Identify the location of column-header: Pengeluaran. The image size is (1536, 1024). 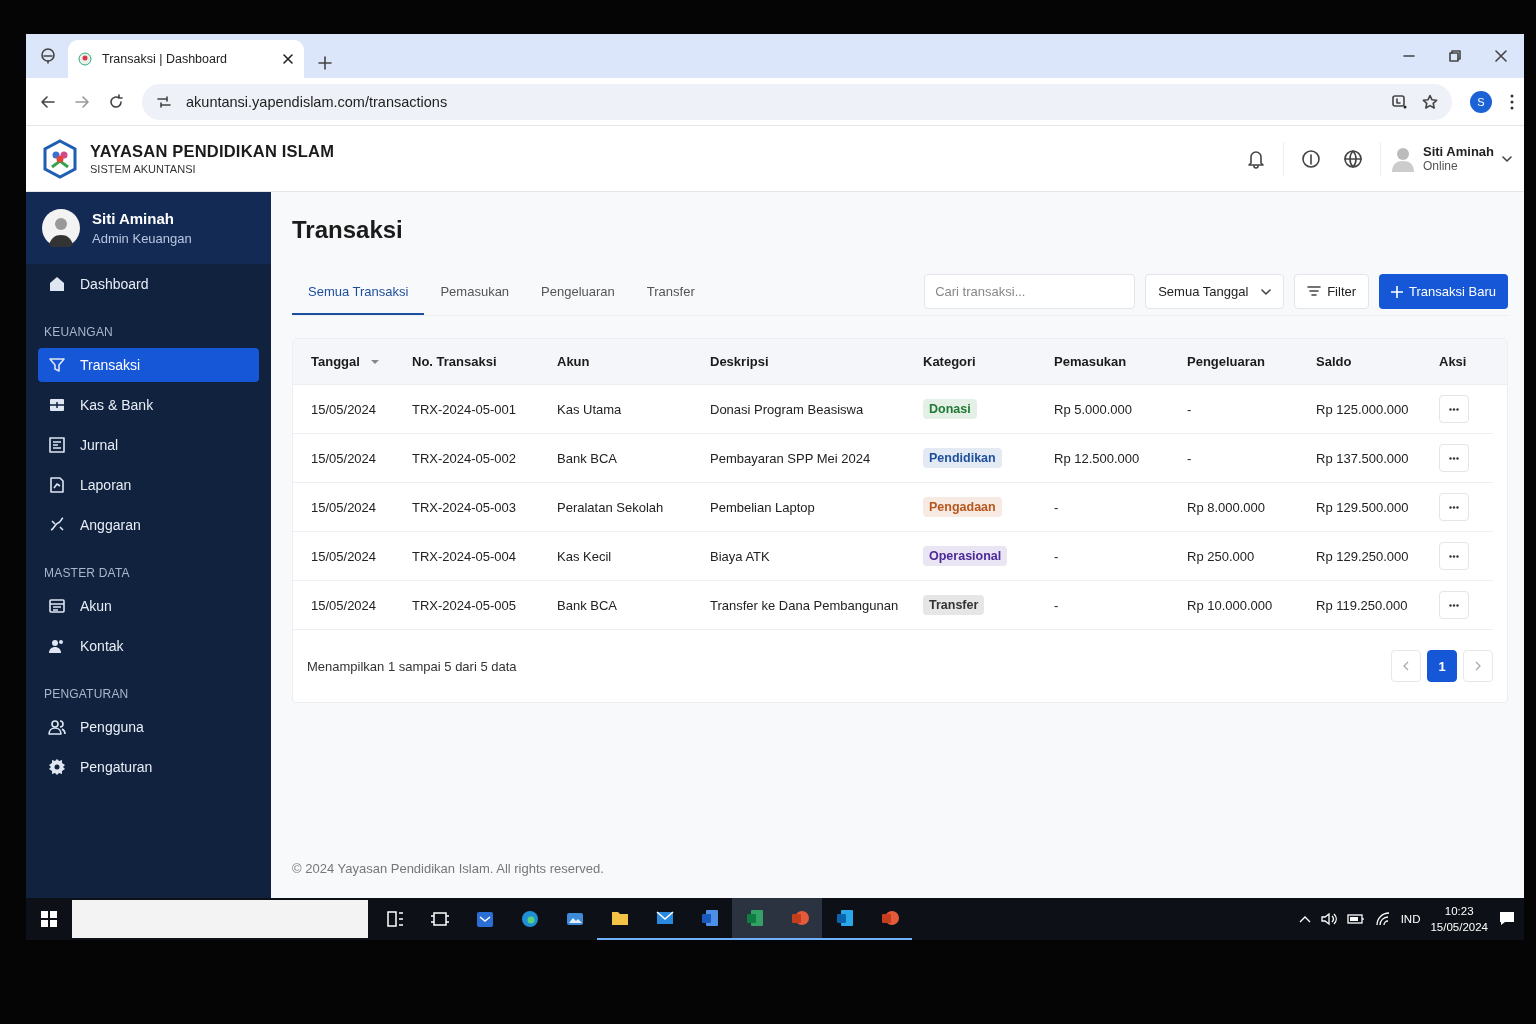
(1226, 361).